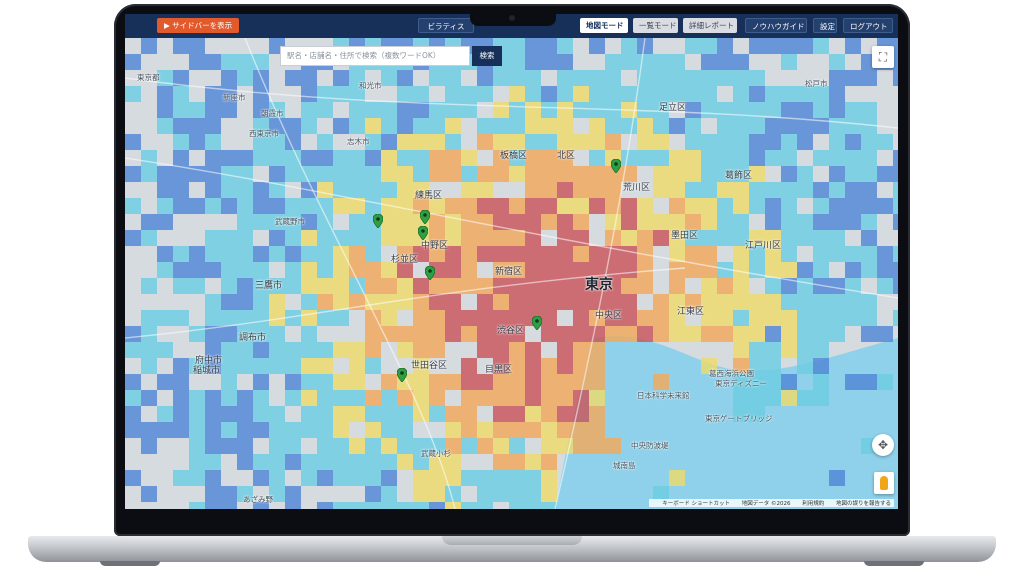 The width and height of the screenshot is (1024, 576). Describe the element at coordinates (883, 57) in the screenshot. I see `fullscreen-icon: ⛶` at that location.